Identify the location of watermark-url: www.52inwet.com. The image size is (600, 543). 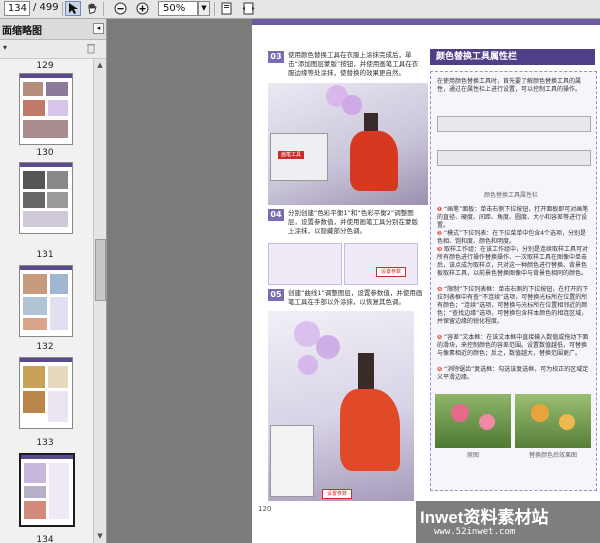
(475, 532).